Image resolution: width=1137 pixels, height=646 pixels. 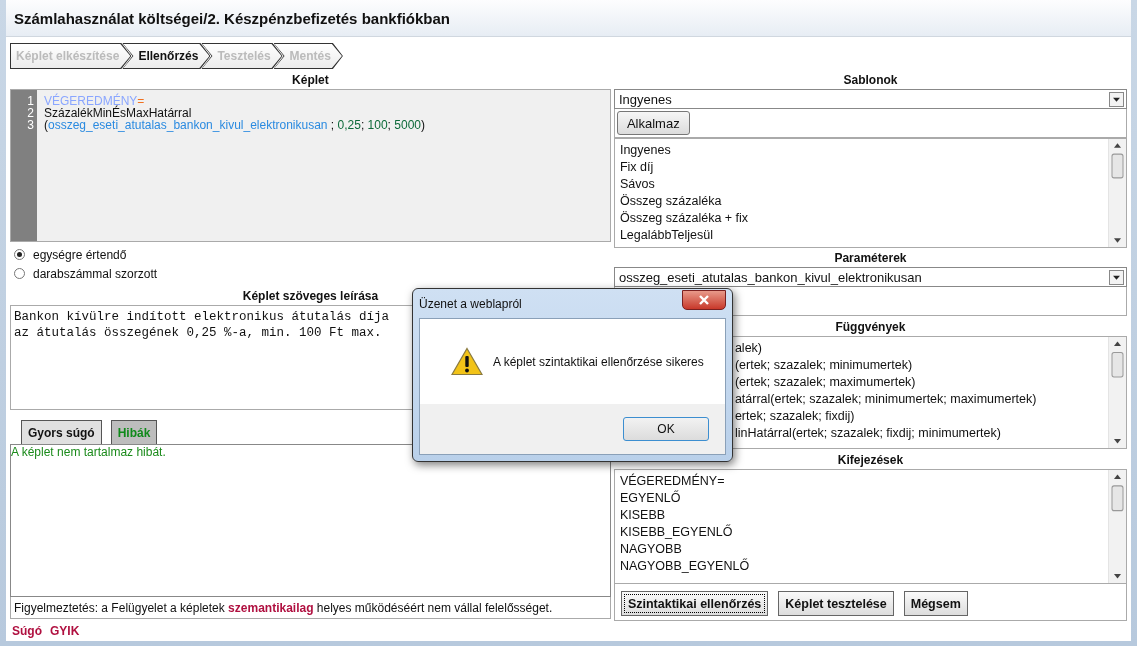 I want to click on list-item: Ingyenes, so click(x=863, y=150).